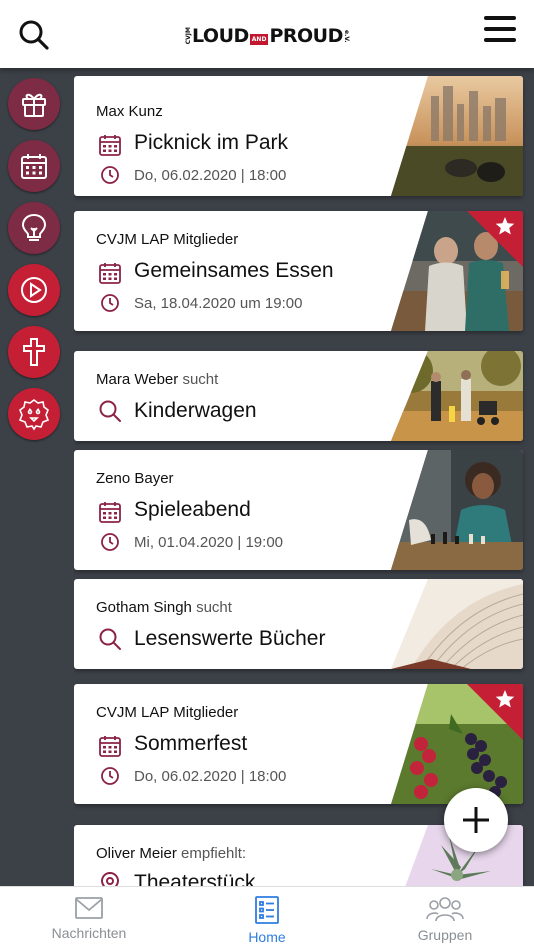  I want to click on lion-icon, so click(34, 415).